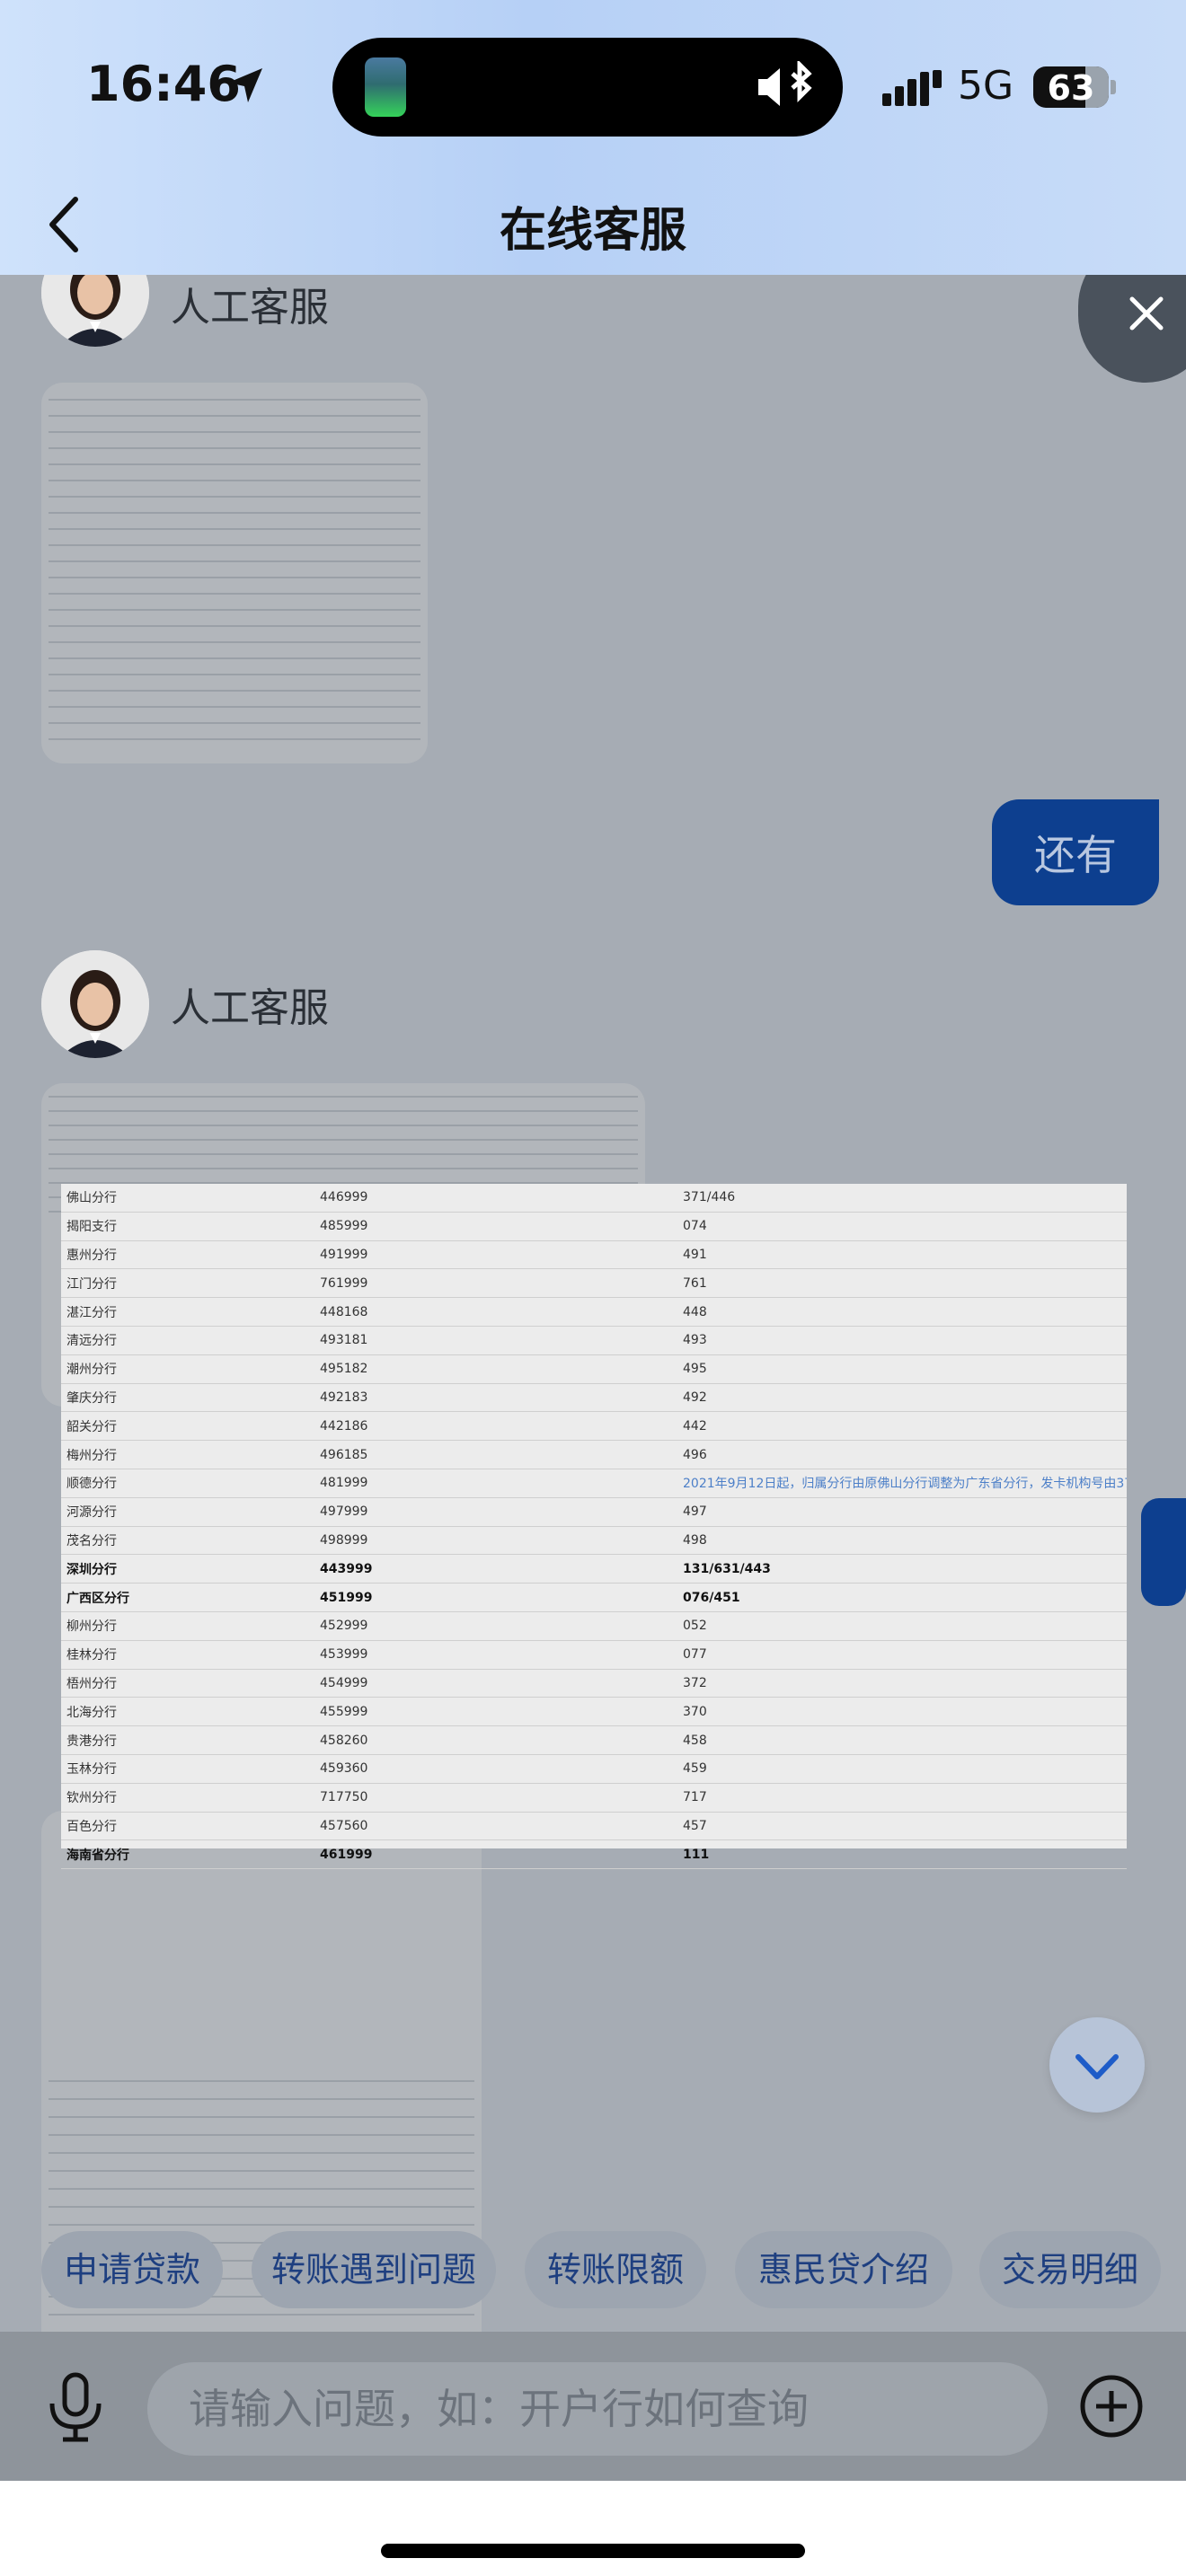 This screenshot has width=1186, height=2576. What do you see at coordinates (91, 1398) in the screenshot?
I see `branch-name: 肇庆分行` at bounding box center [91, 1398].